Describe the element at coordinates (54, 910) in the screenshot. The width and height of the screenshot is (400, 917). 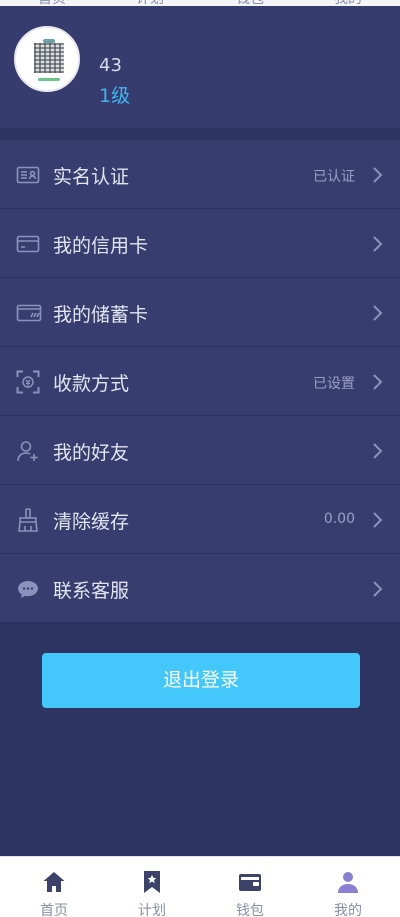
I see `tab-label: 首页` at that location.